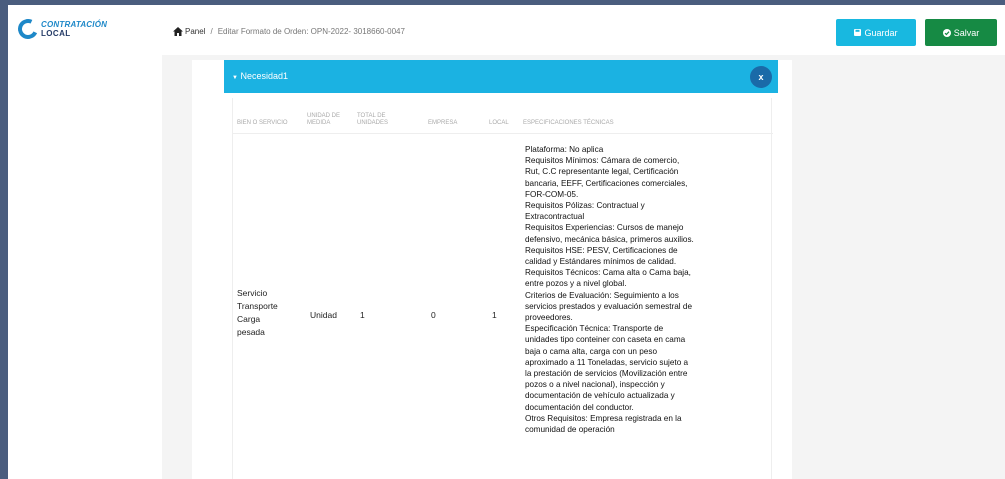 This screenshot has height=479, width=1005. Describe the element at coordinates (946, 32) in the screenshot. I see `check-circle-icon` at that location.